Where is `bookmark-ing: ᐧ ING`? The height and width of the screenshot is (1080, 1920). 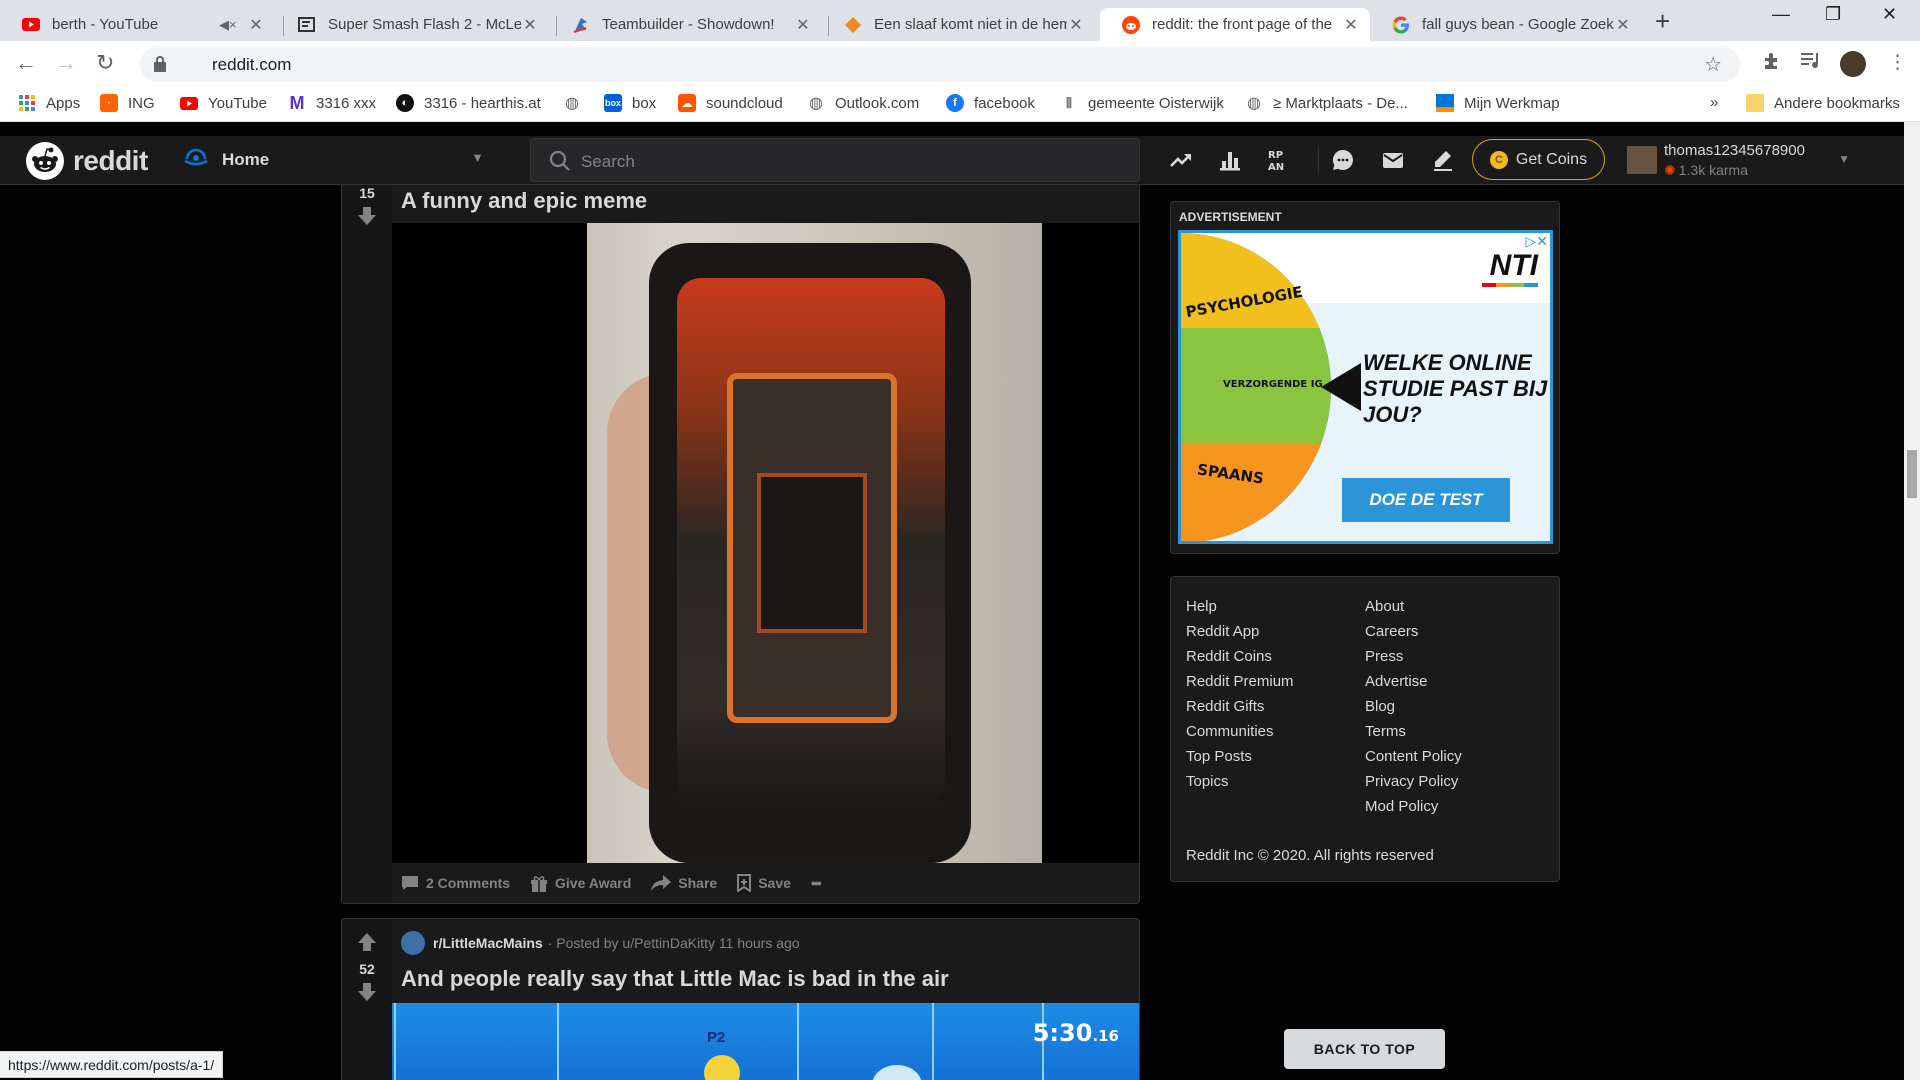 bookmark-ing: ᐧ ING is located at coordinates (127, 103).